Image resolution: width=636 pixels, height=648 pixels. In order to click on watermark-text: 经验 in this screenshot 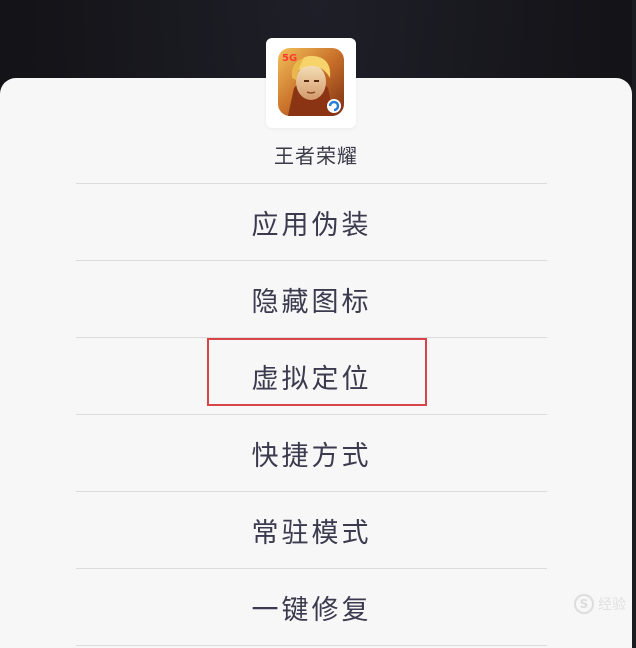, I will do `click(612, 605)`.